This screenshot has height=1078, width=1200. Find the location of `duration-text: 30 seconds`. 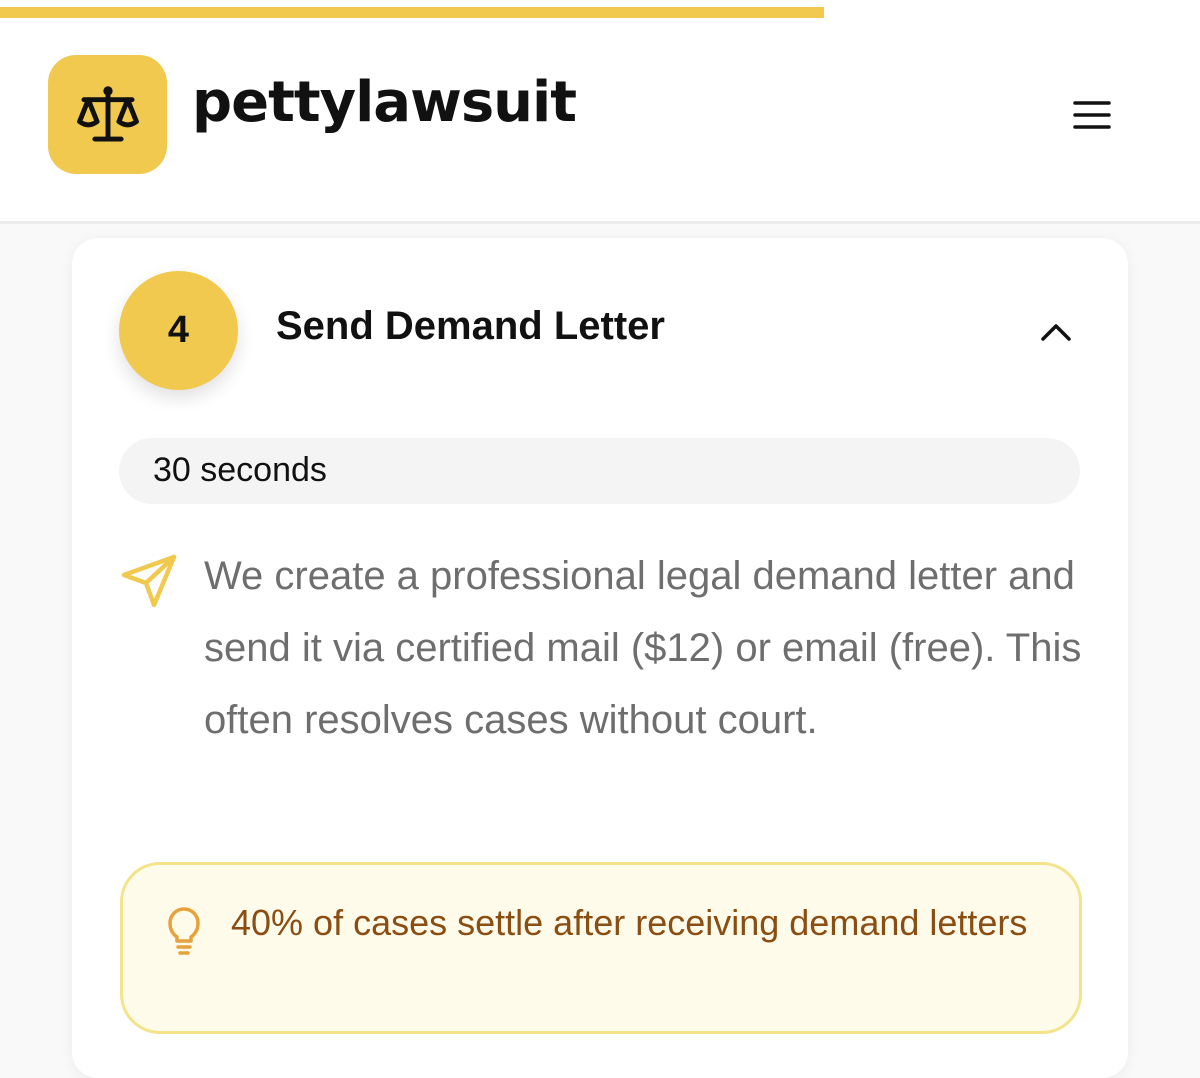

duration-text: 30 seconds is located at coordinates (240, 470).